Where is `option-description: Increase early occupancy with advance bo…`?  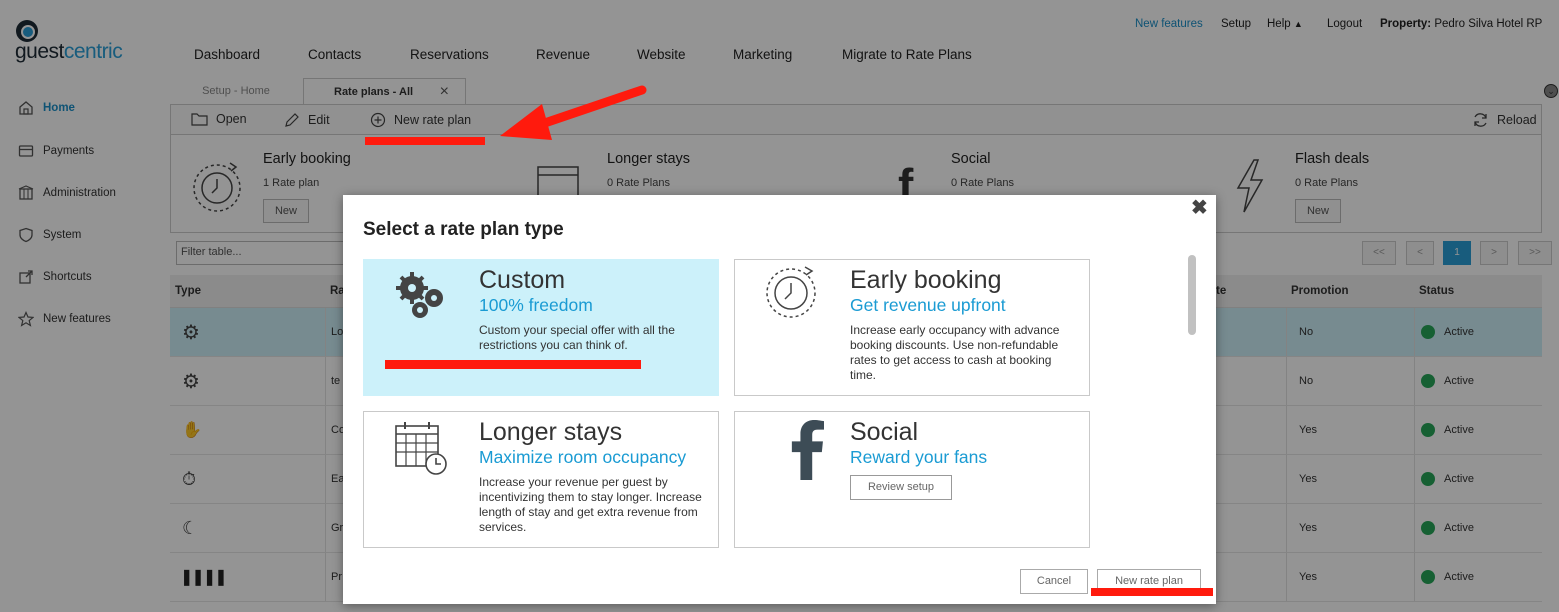
option-description: Increase early occupancy with advance bo… is located at coordinates (955, 352).